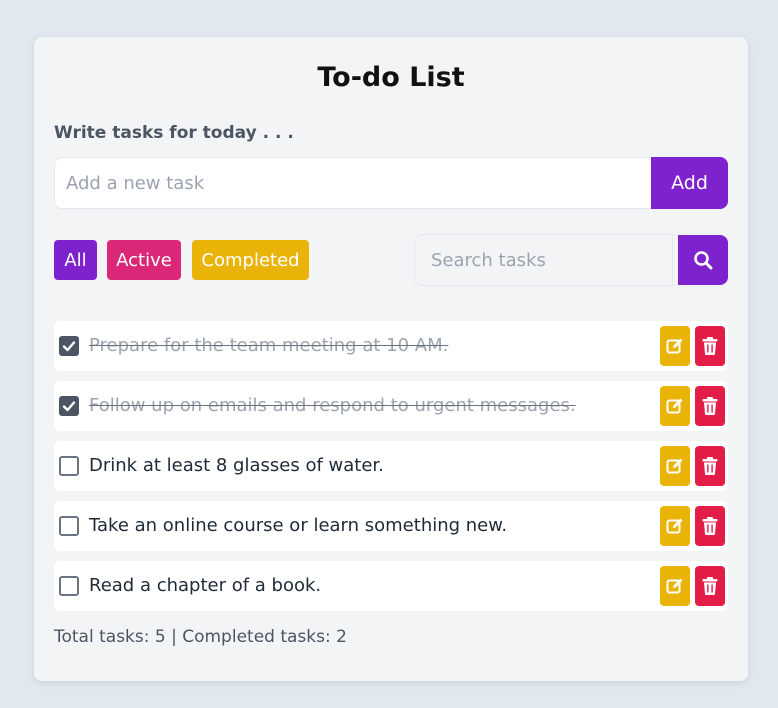 The width and height of the screenshot is (778, 708). What do you see at coordinates (391, 77) in the screenshot?
I see `page-title: To-do List` at bounding box center [391, 77].